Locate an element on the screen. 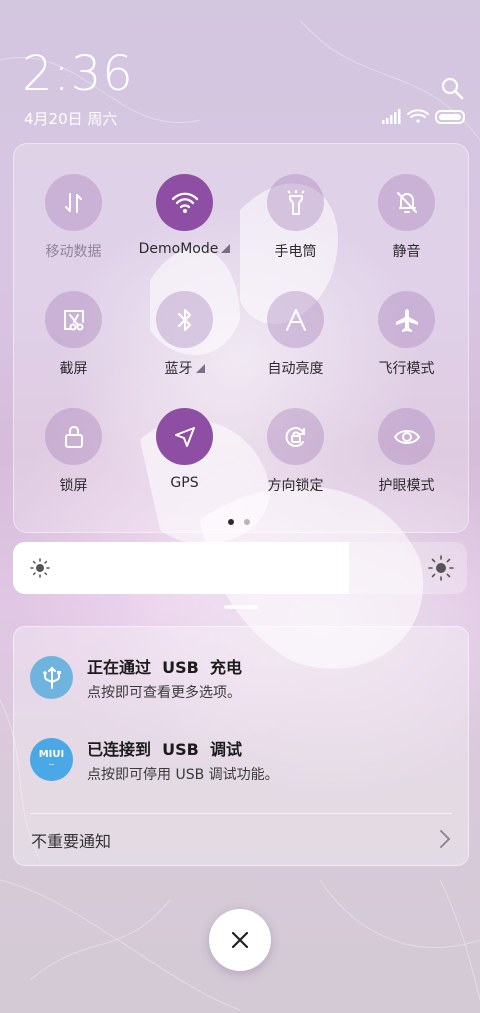  tile-label: 截屏 is located at coordinates (73, 369).